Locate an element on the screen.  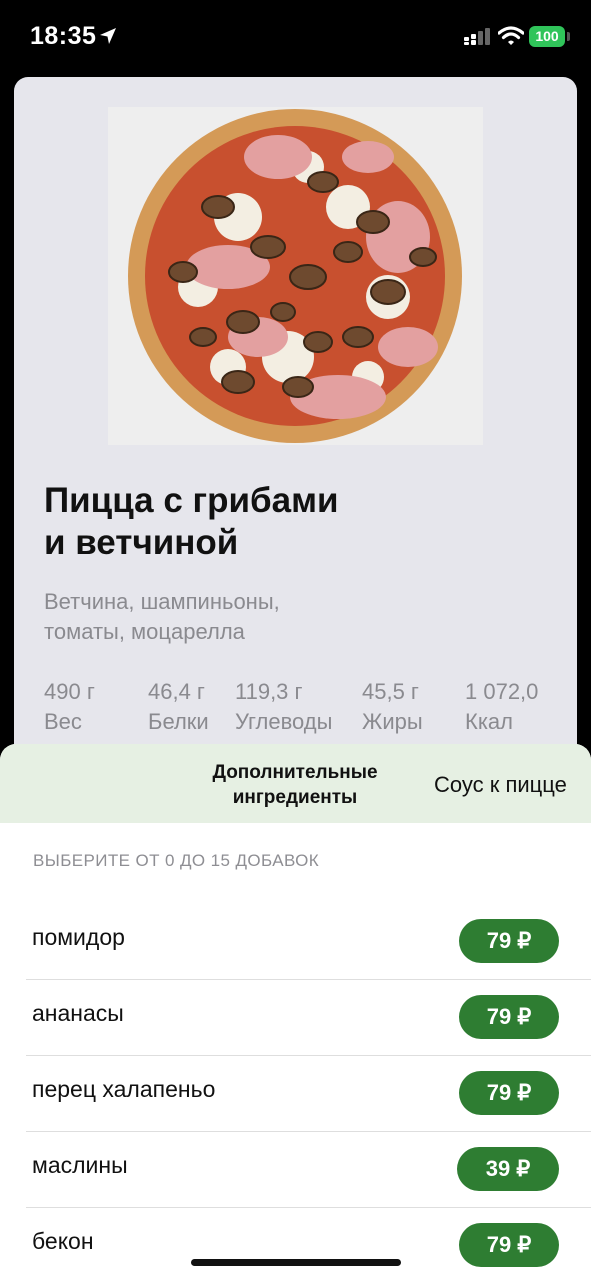
nutrition-value: 1 072,0 is located at coordinates (502, 691).